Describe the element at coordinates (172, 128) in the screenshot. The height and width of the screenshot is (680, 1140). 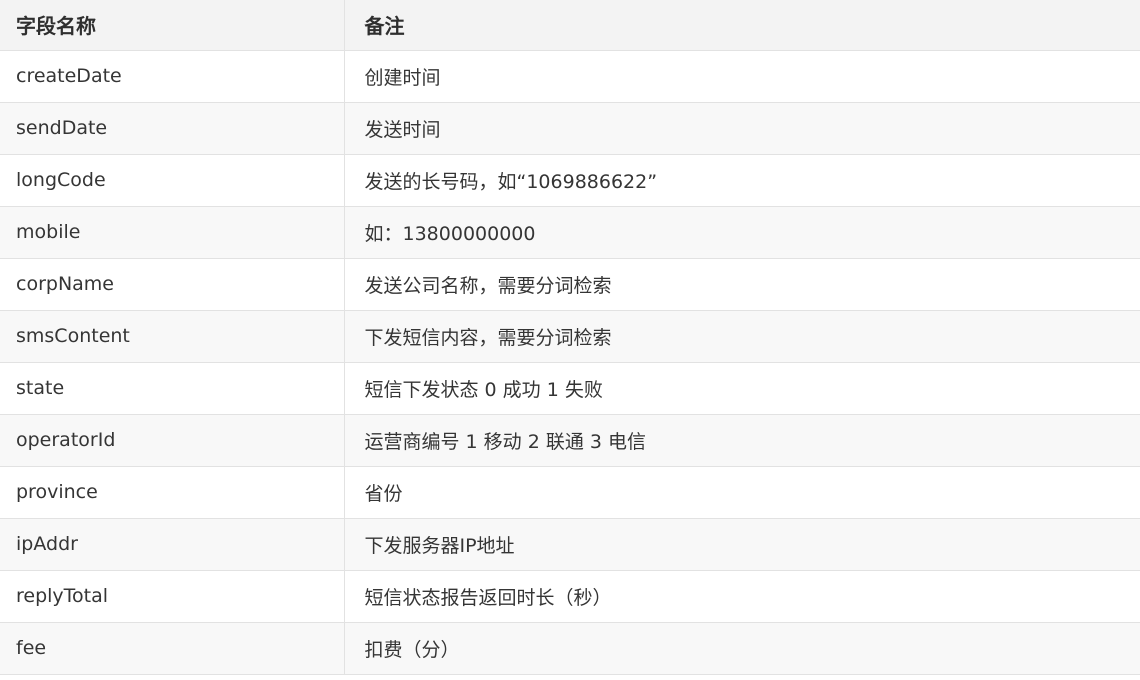
I see `field-name-cell: sendDate` at that location.